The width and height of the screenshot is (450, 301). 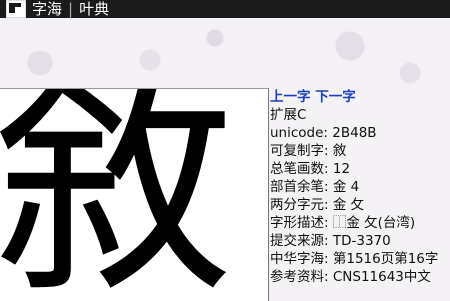 I want to click on source-value: TD-3370, so click(x=361, y=241).